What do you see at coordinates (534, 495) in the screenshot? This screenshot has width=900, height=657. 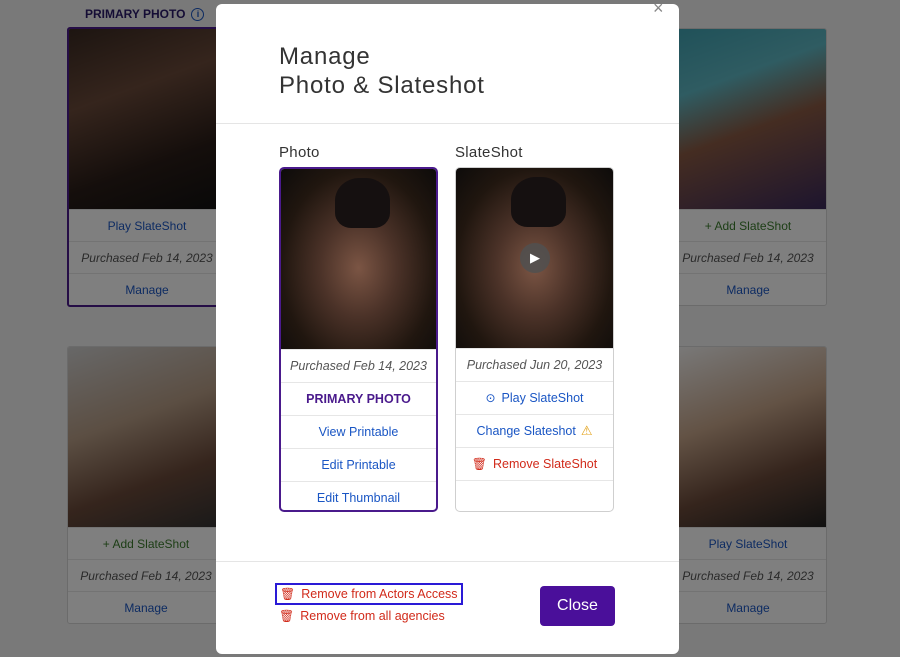 I see `empty-row` at bounding box center [534, 495].